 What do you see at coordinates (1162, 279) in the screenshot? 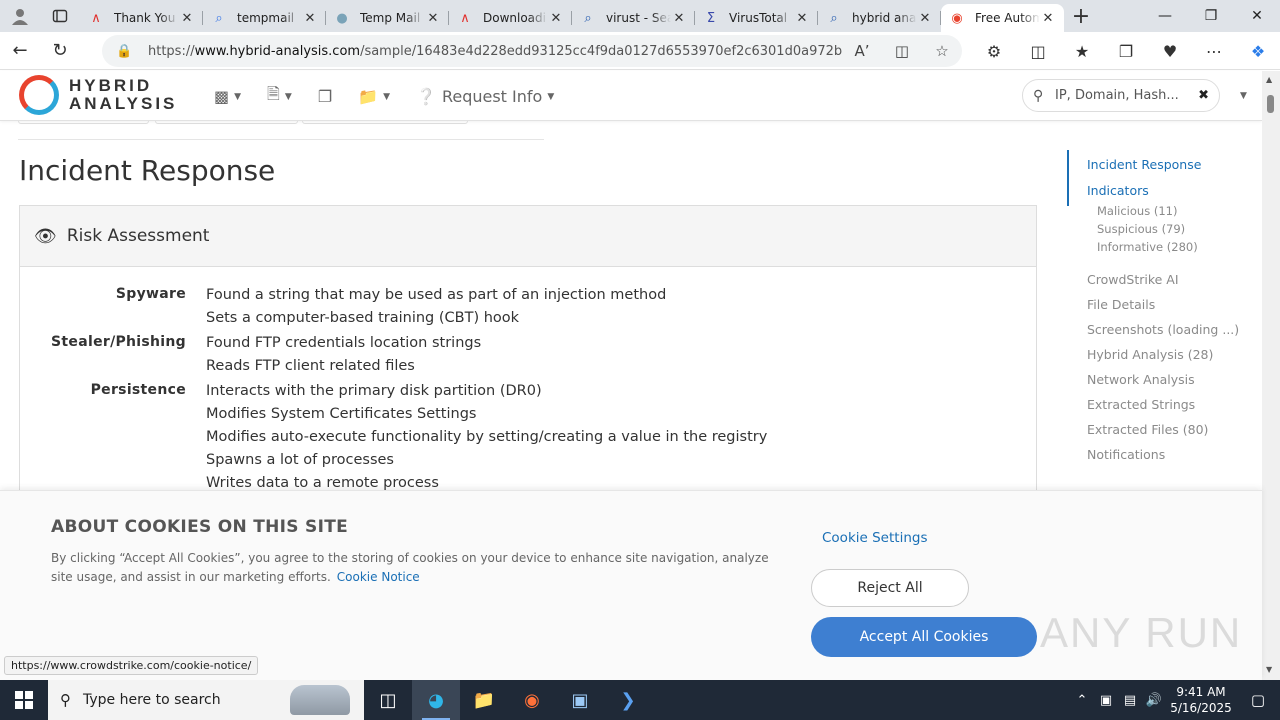
I see `toc-crowdstrike-ai: CrowdStrike AI` at bounding box center [1162, 279].